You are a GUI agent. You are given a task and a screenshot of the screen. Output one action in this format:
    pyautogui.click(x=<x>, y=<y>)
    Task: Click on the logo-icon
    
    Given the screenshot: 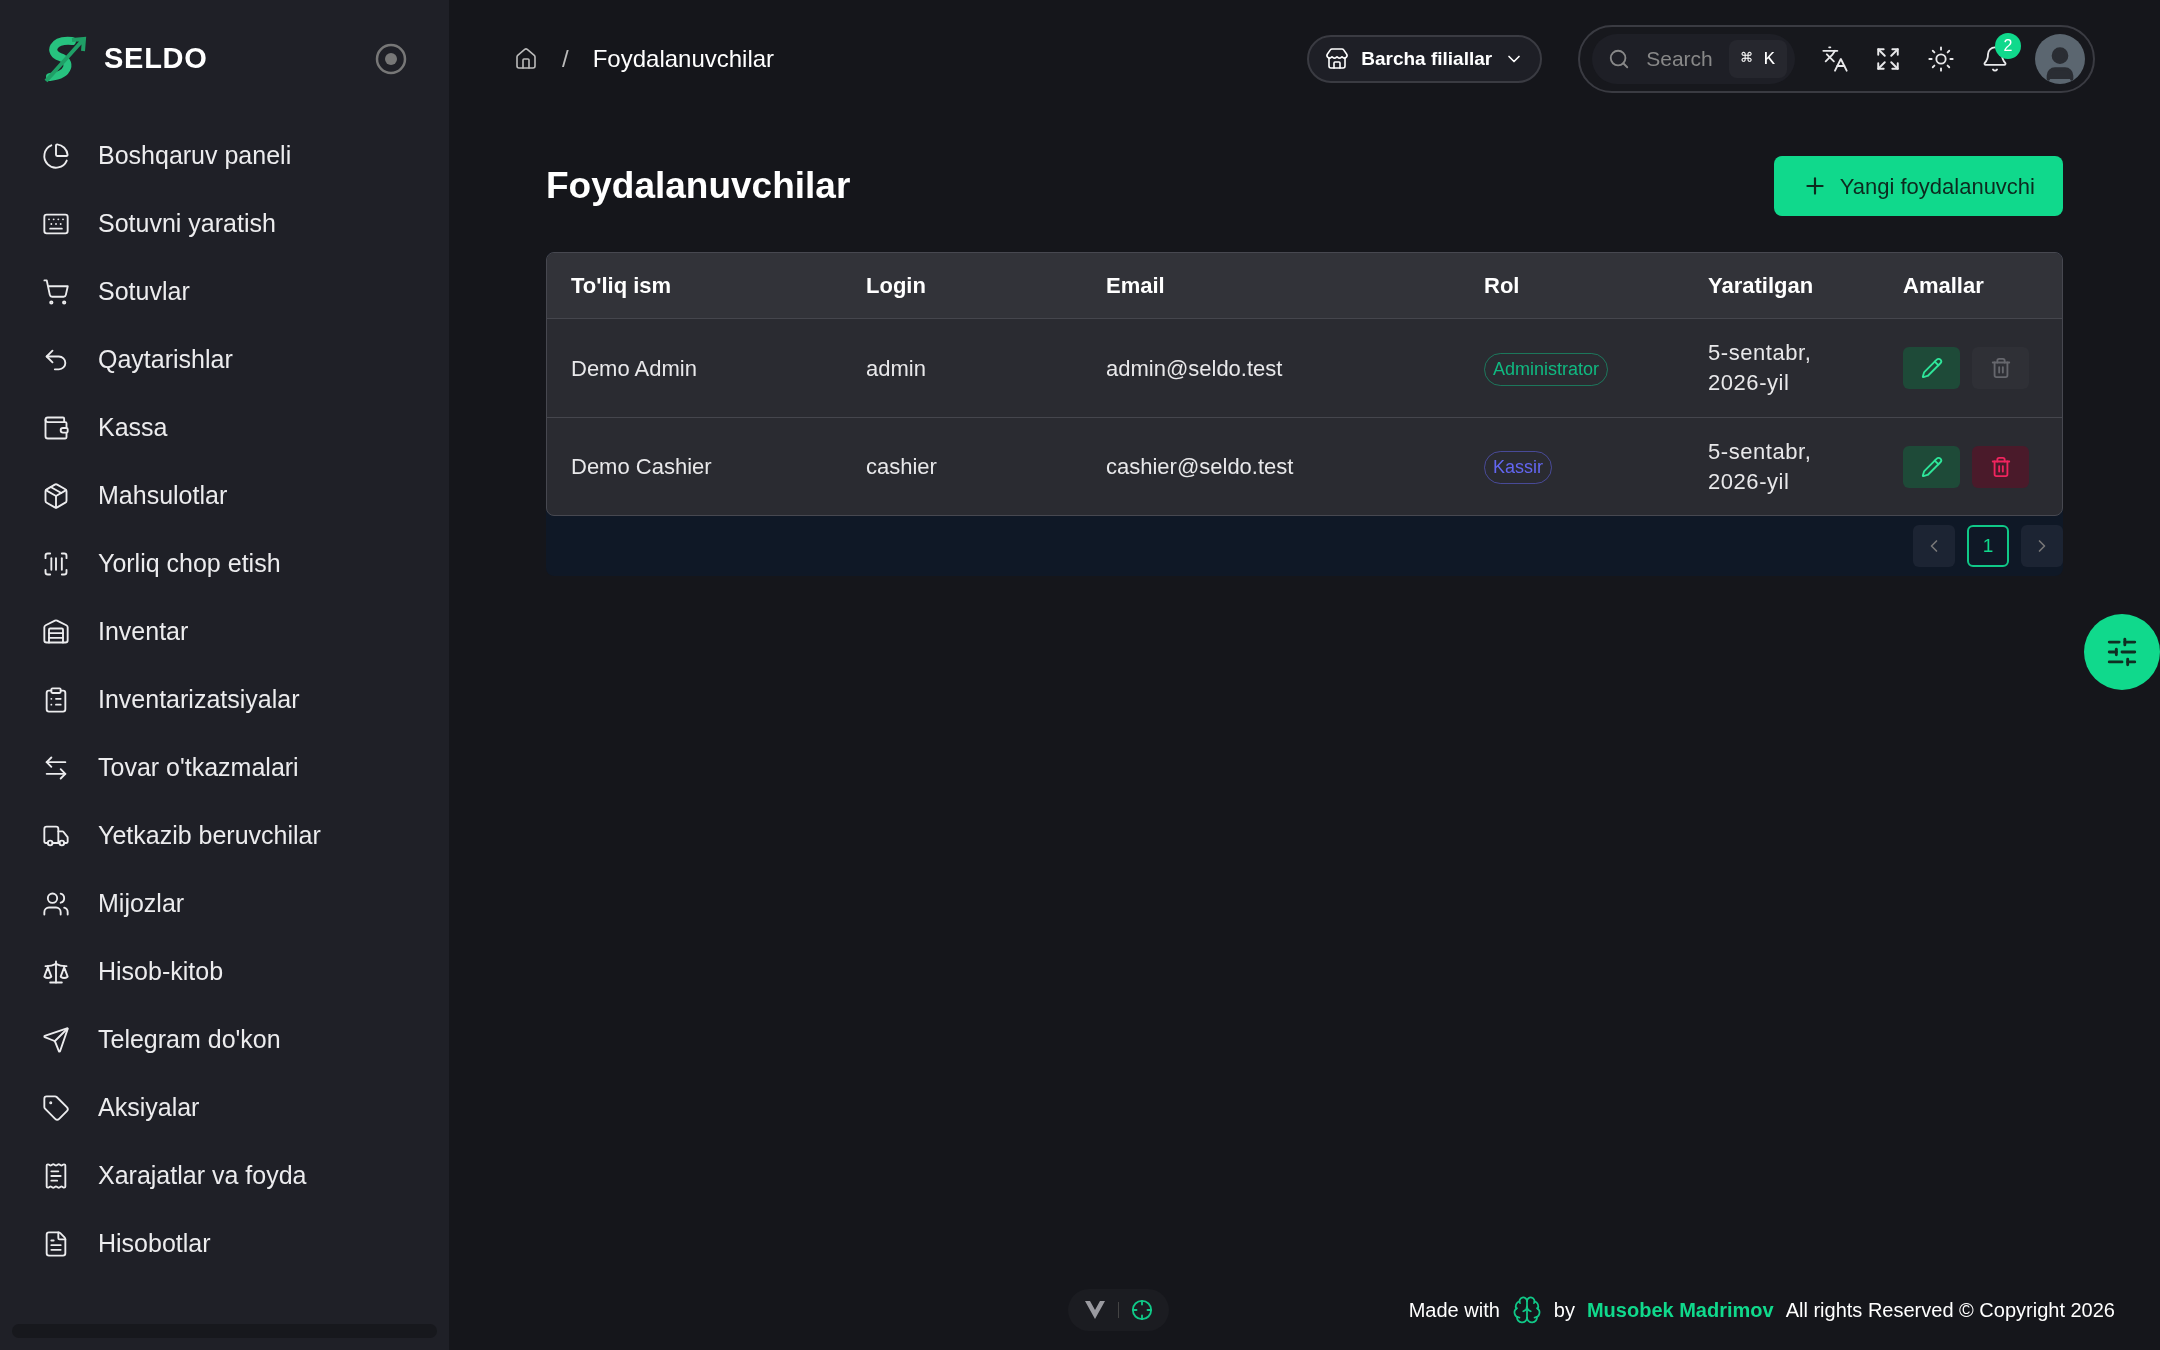 What is the action you would take?
    pyautogui.click(x=65, y=59)
    